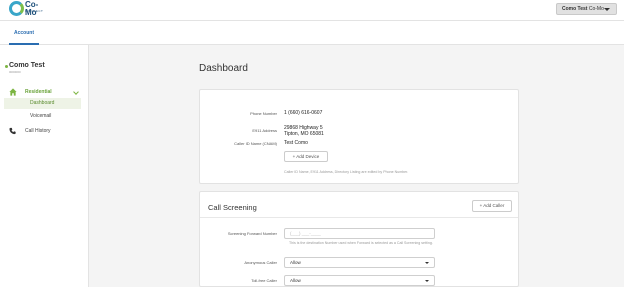 The height and width of the screenshot is (287, 624). What do you see at coordinates (12, 131) in the screenshot?
I see `phone-icon` at bounding box center [12, 131].